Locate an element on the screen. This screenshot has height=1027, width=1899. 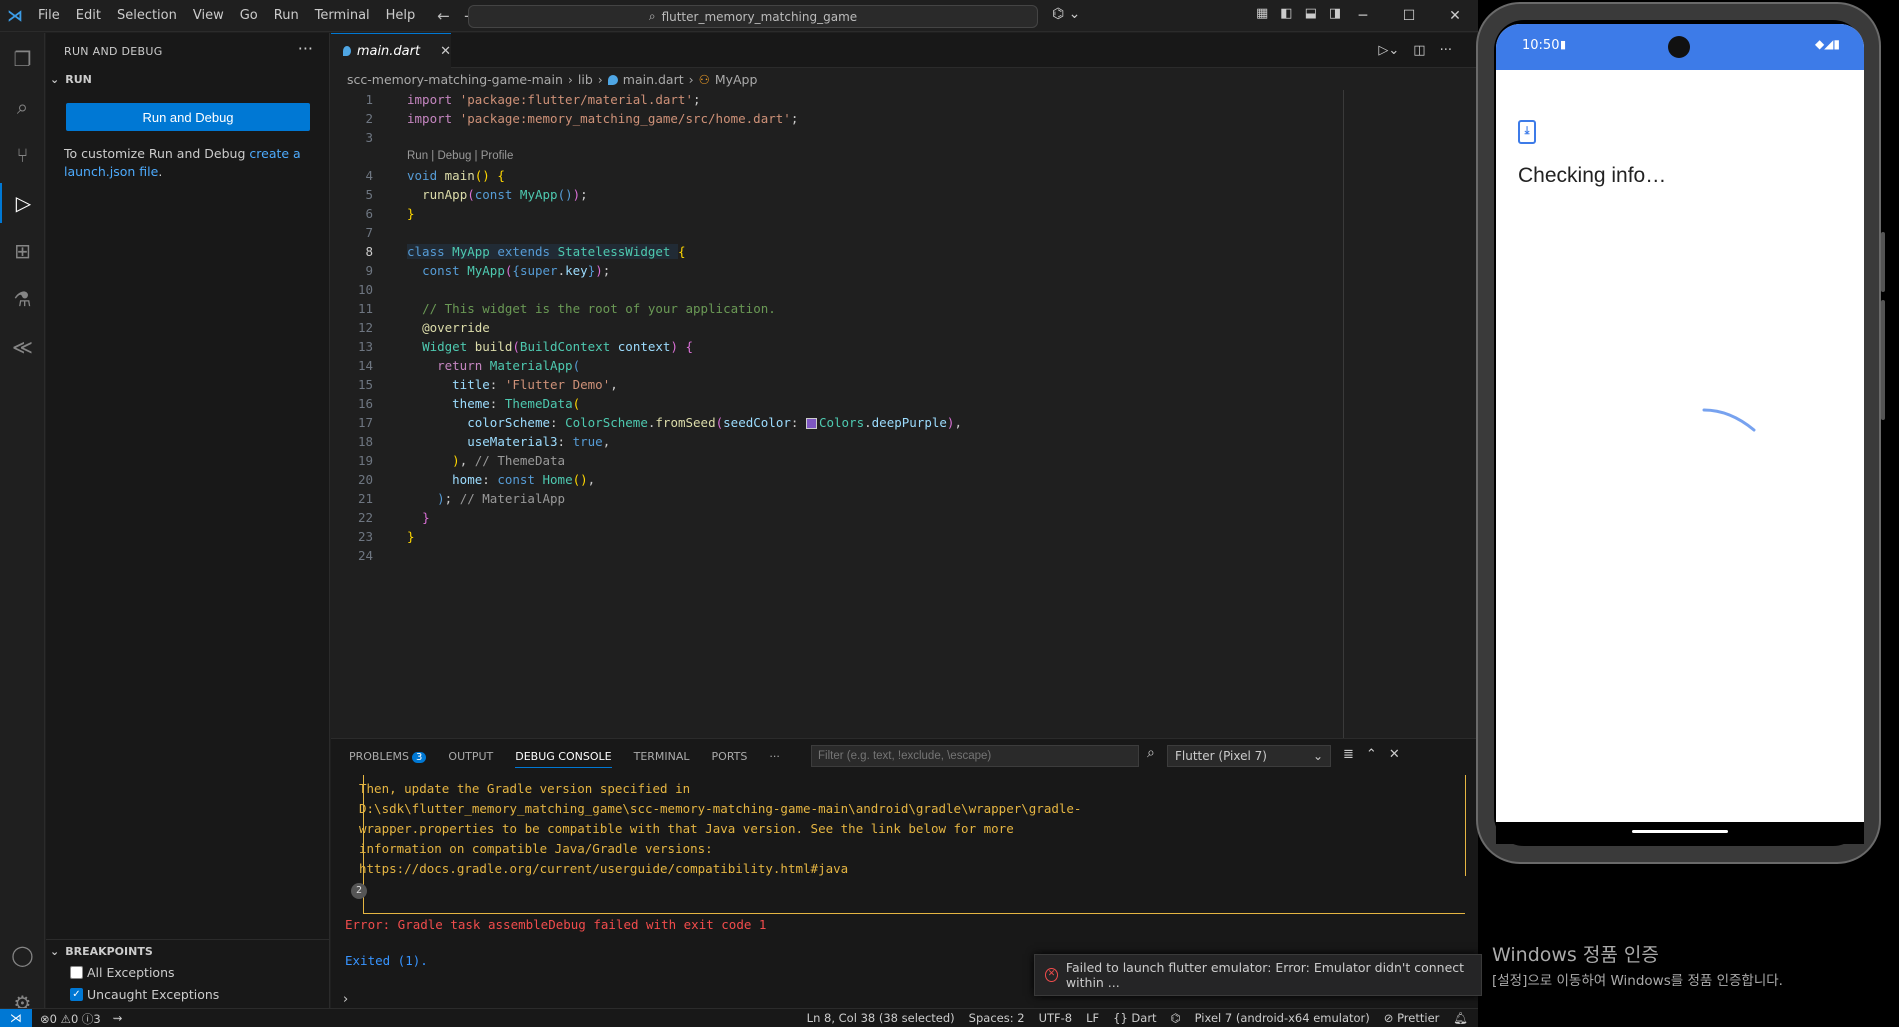
line-number: 19 is located at coordinates (365, 460).